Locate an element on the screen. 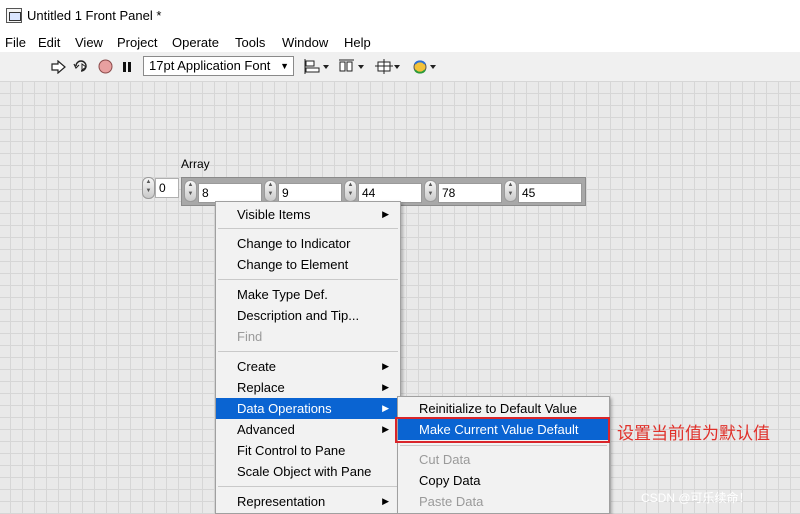 The image size is (800, 514). menu-item-cut-data: Cut Data is located at coordinates (503, 459).